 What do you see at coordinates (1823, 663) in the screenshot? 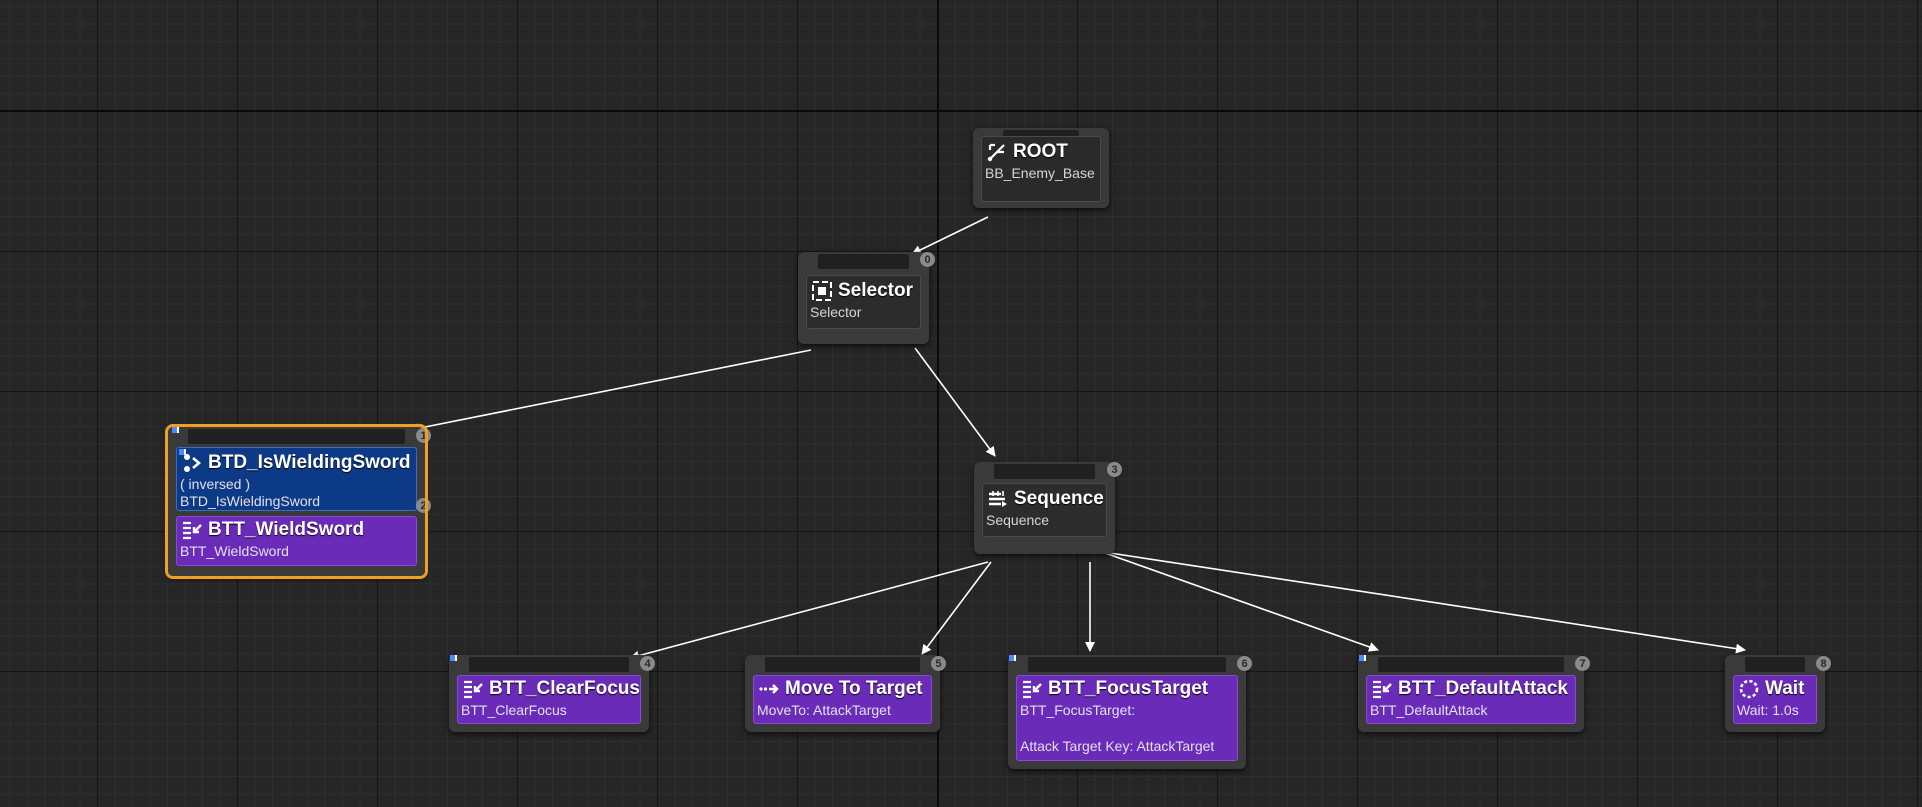
I see `wait-index-badge: 8` at bounding box center [1823, 663].